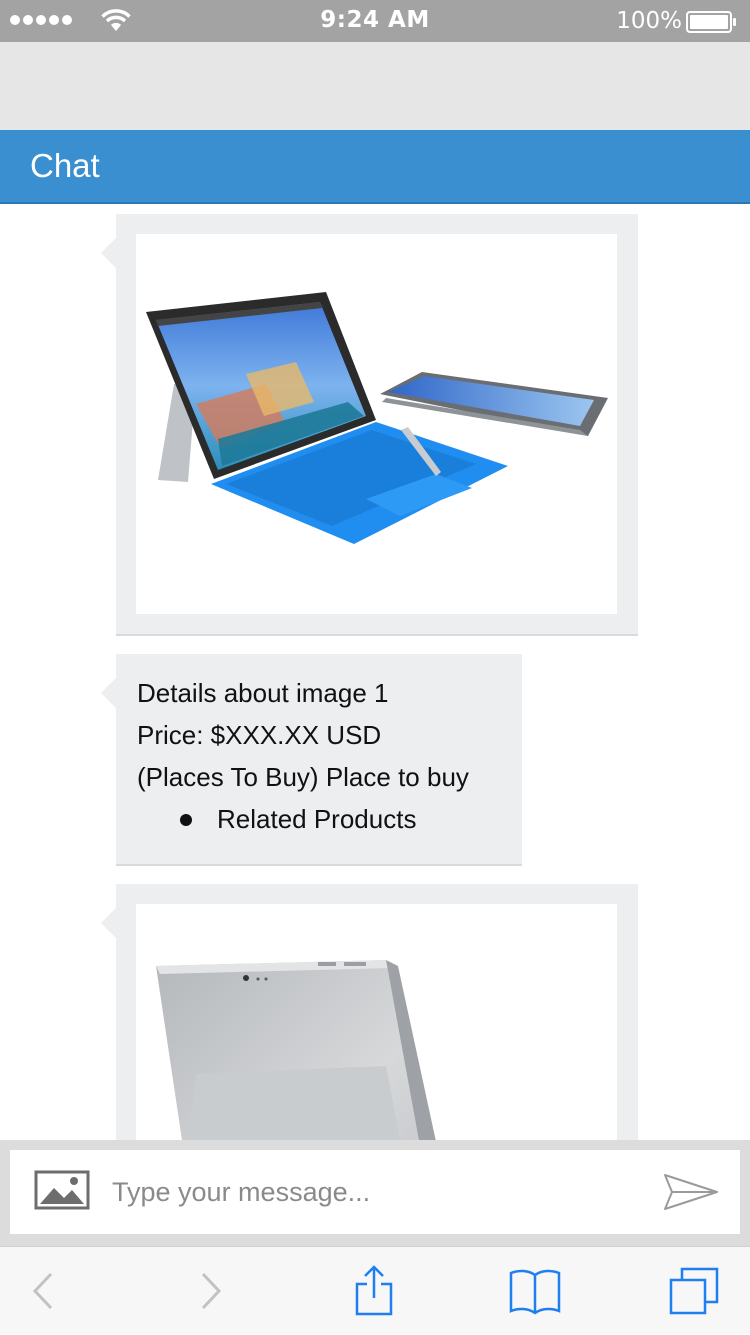  What do you see at coordinates (263, 693) in the screenshot?
I see `details-title: Details about image 1` at bounding box center [263, 693].